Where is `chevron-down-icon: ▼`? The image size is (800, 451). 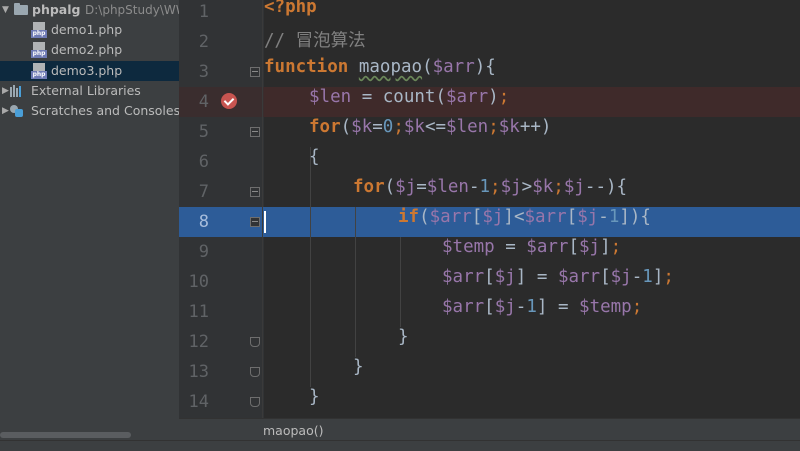
chevron-down-icon: ▼ is located at coordinates (5, 10).